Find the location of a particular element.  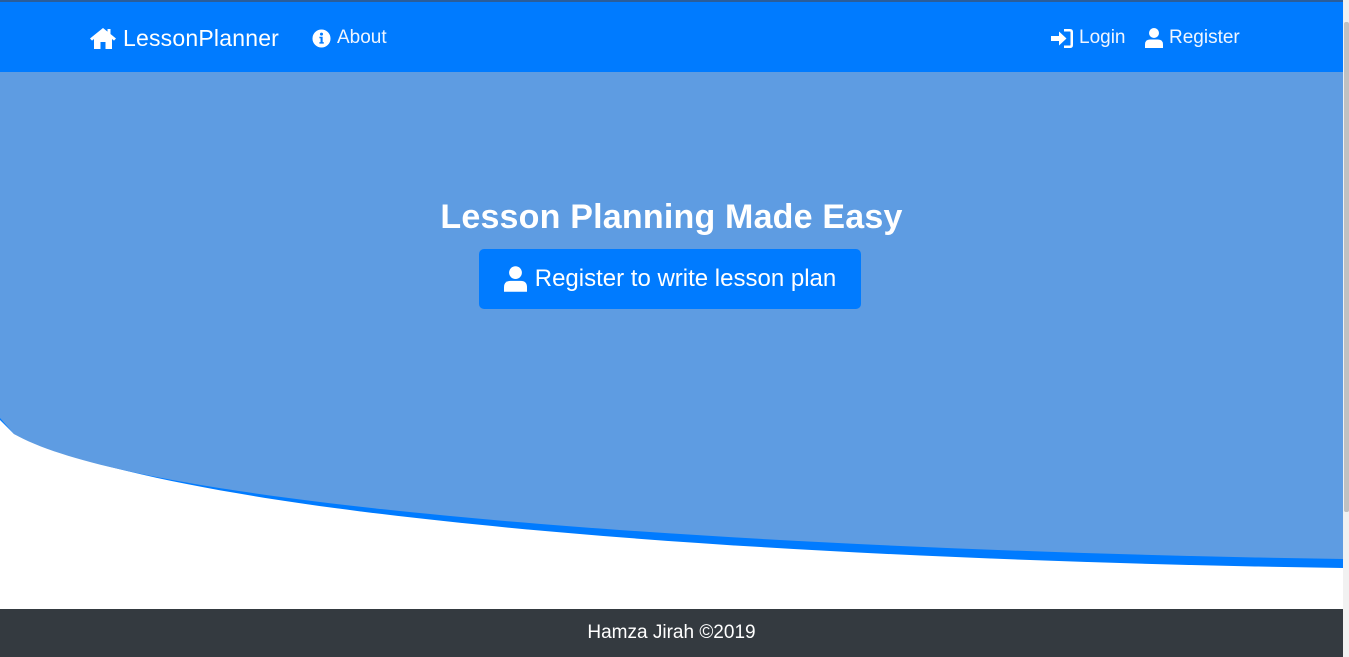

nav-login-link: Login is located at coordinates (1088, 38).